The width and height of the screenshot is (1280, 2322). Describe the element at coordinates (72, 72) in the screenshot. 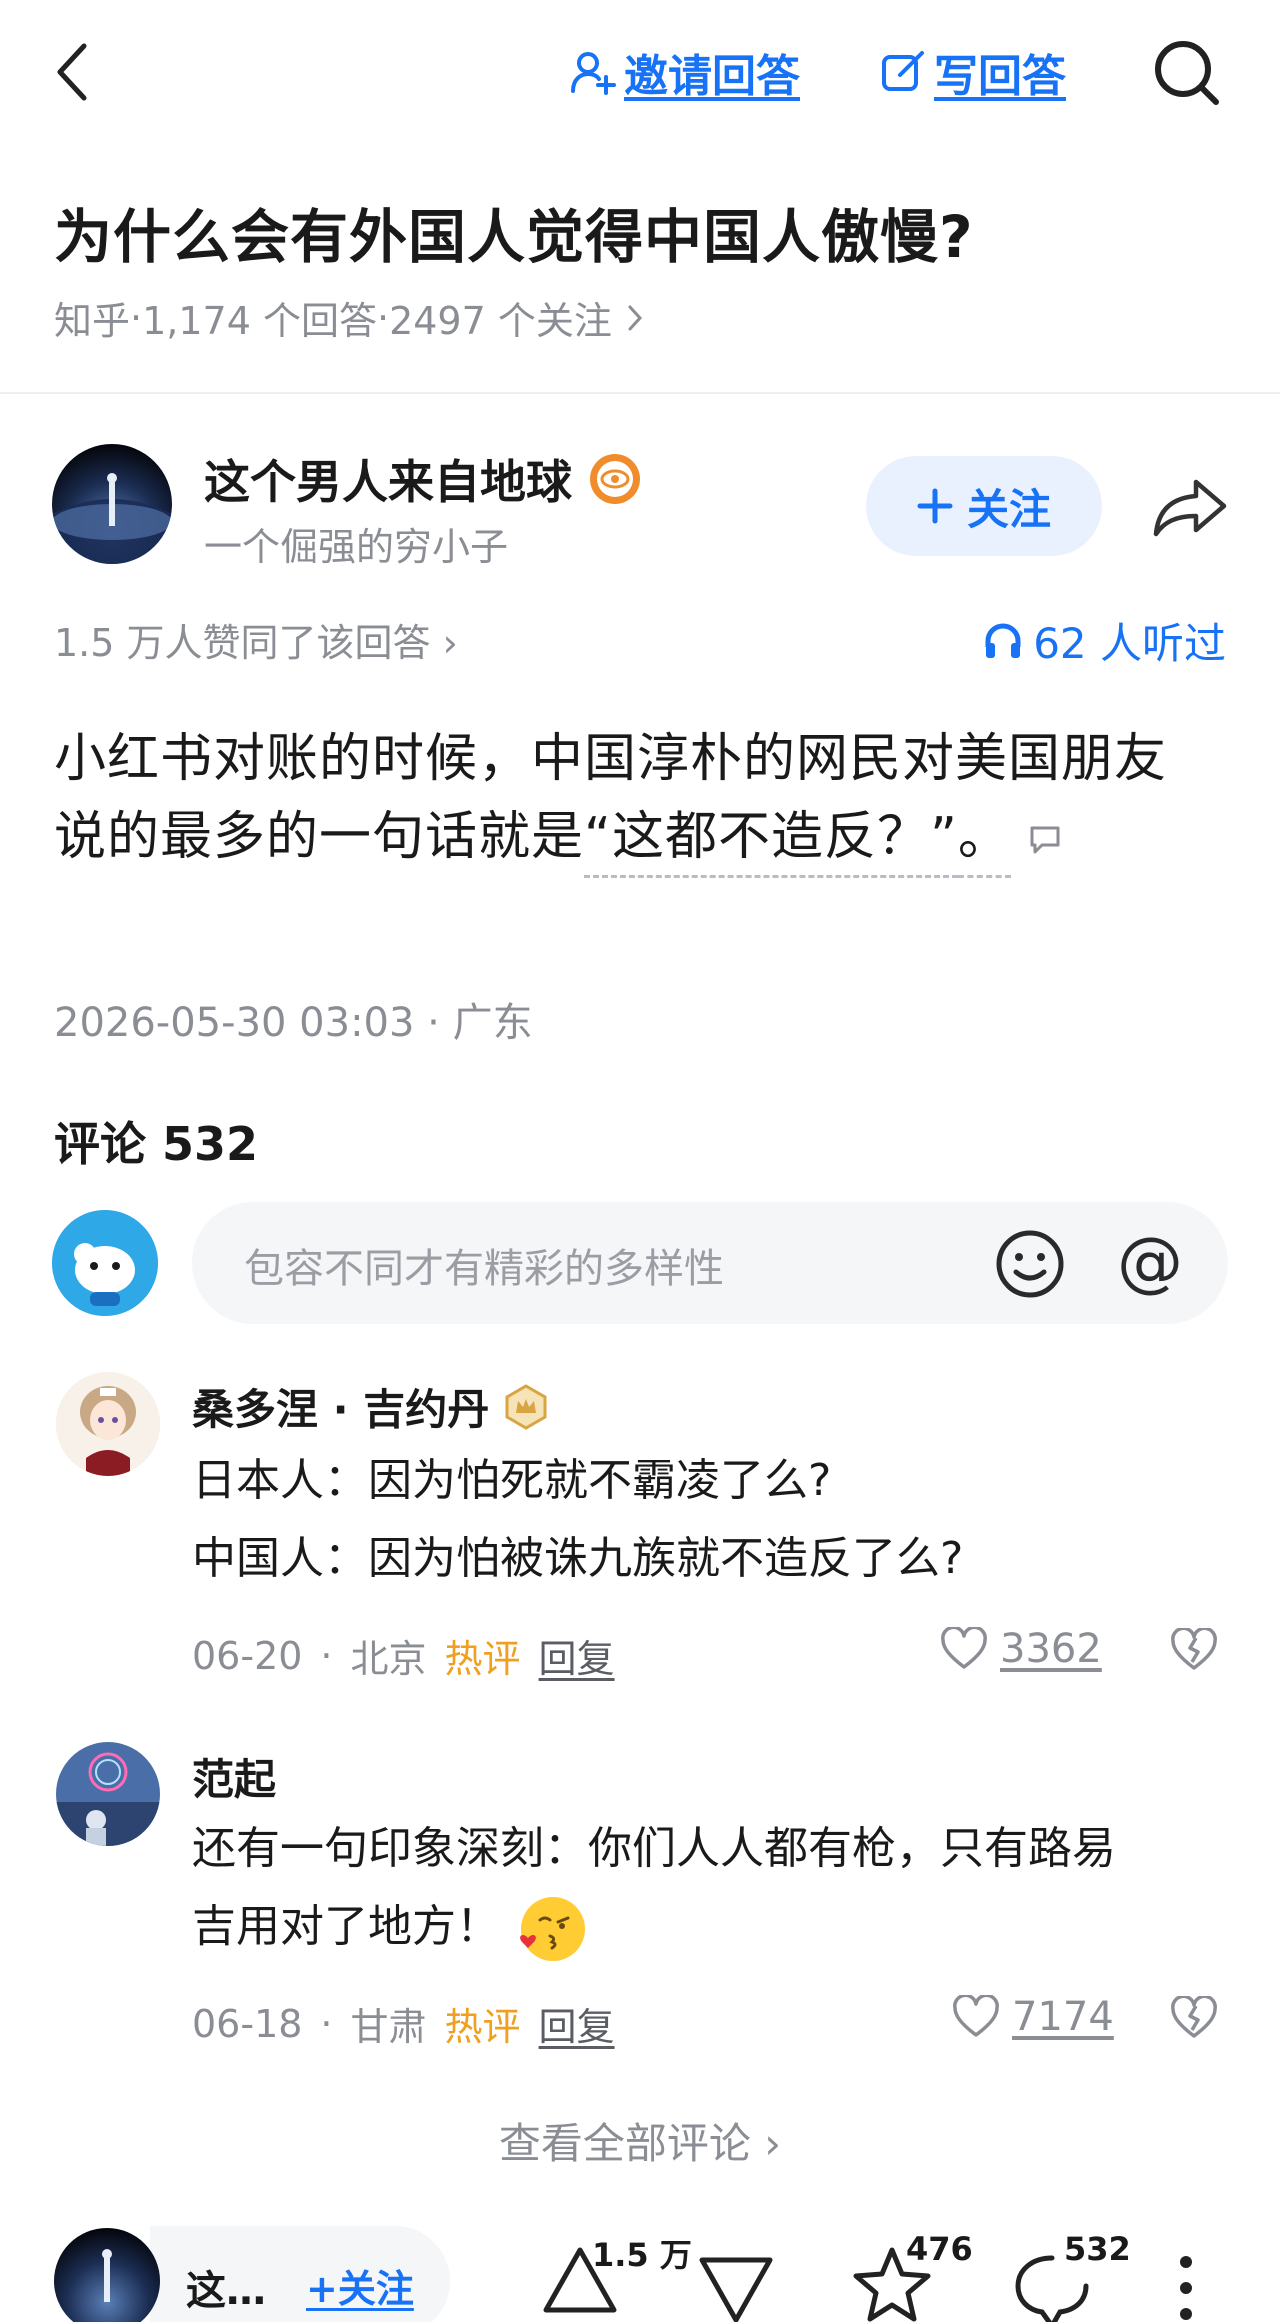

I see `back-icon` at that location.